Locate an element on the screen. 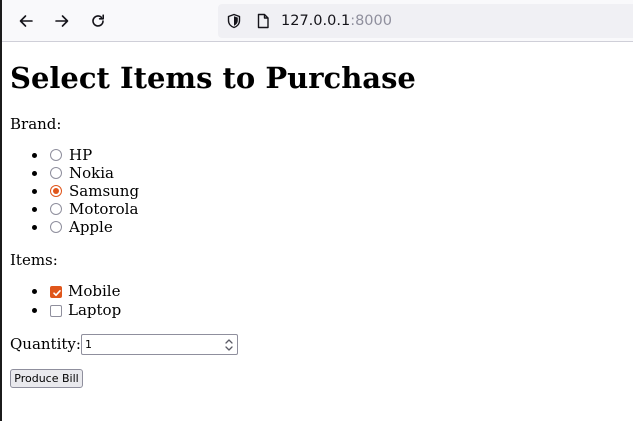 The image size is (633, 421). arrow-left-icon is located at coordinates (26, 21).